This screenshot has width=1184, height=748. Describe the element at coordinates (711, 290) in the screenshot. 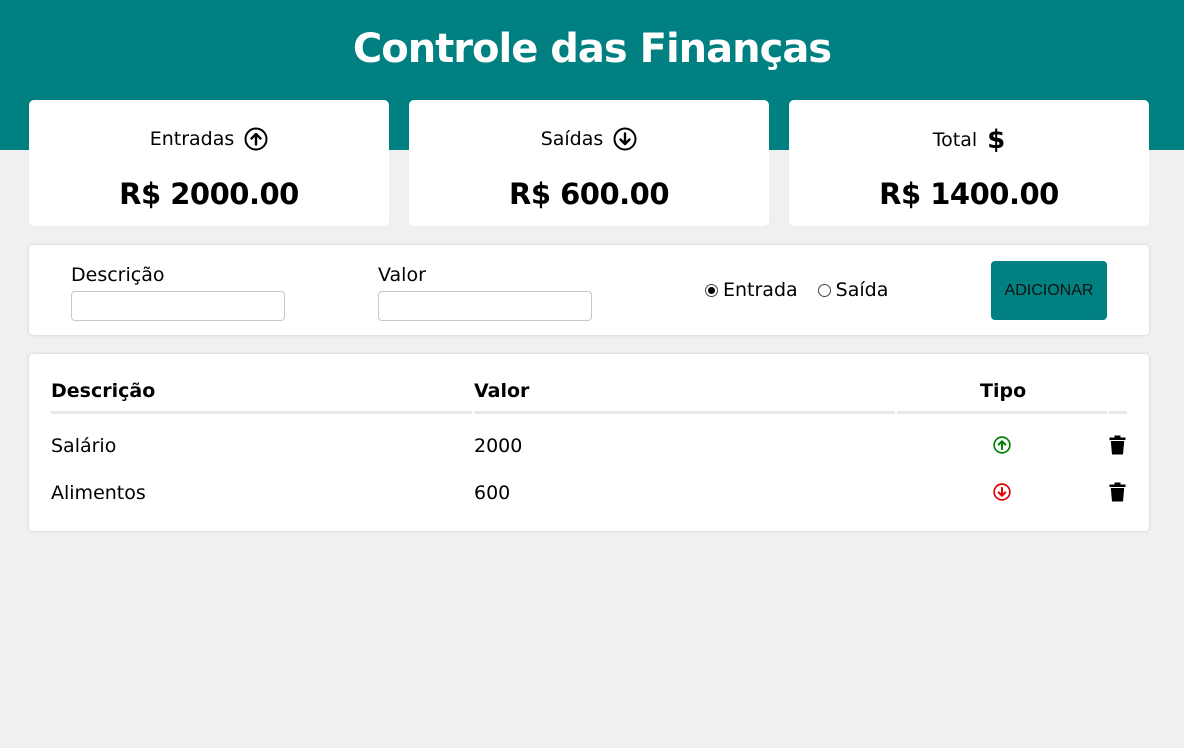

I see `radio-entrada` at that location.